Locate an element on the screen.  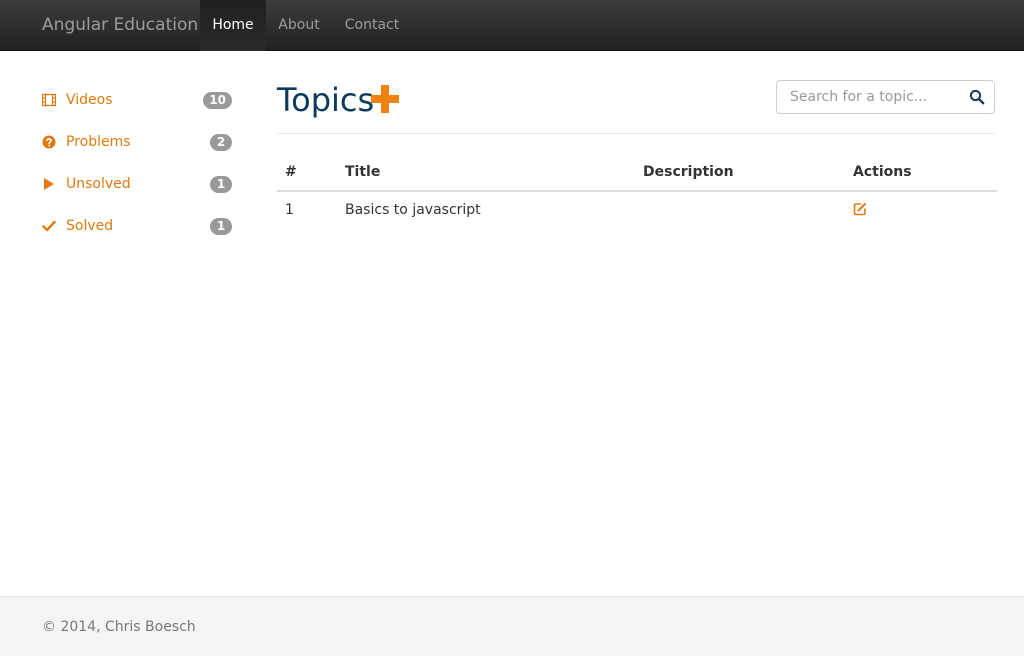
brand-link: Angular Education is located at coordinates (120, 25).